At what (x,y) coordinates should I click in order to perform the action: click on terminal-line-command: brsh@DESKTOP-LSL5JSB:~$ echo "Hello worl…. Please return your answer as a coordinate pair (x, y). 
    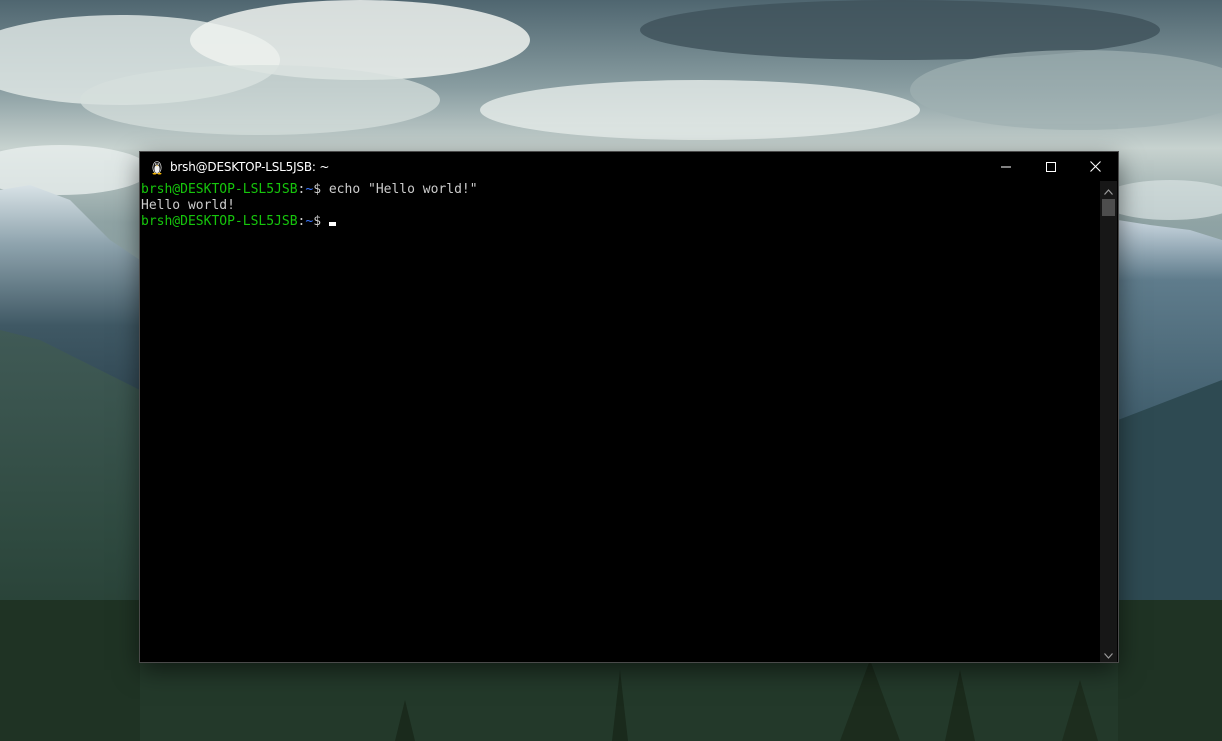
    Looking at the image, I should click on (620, 190).